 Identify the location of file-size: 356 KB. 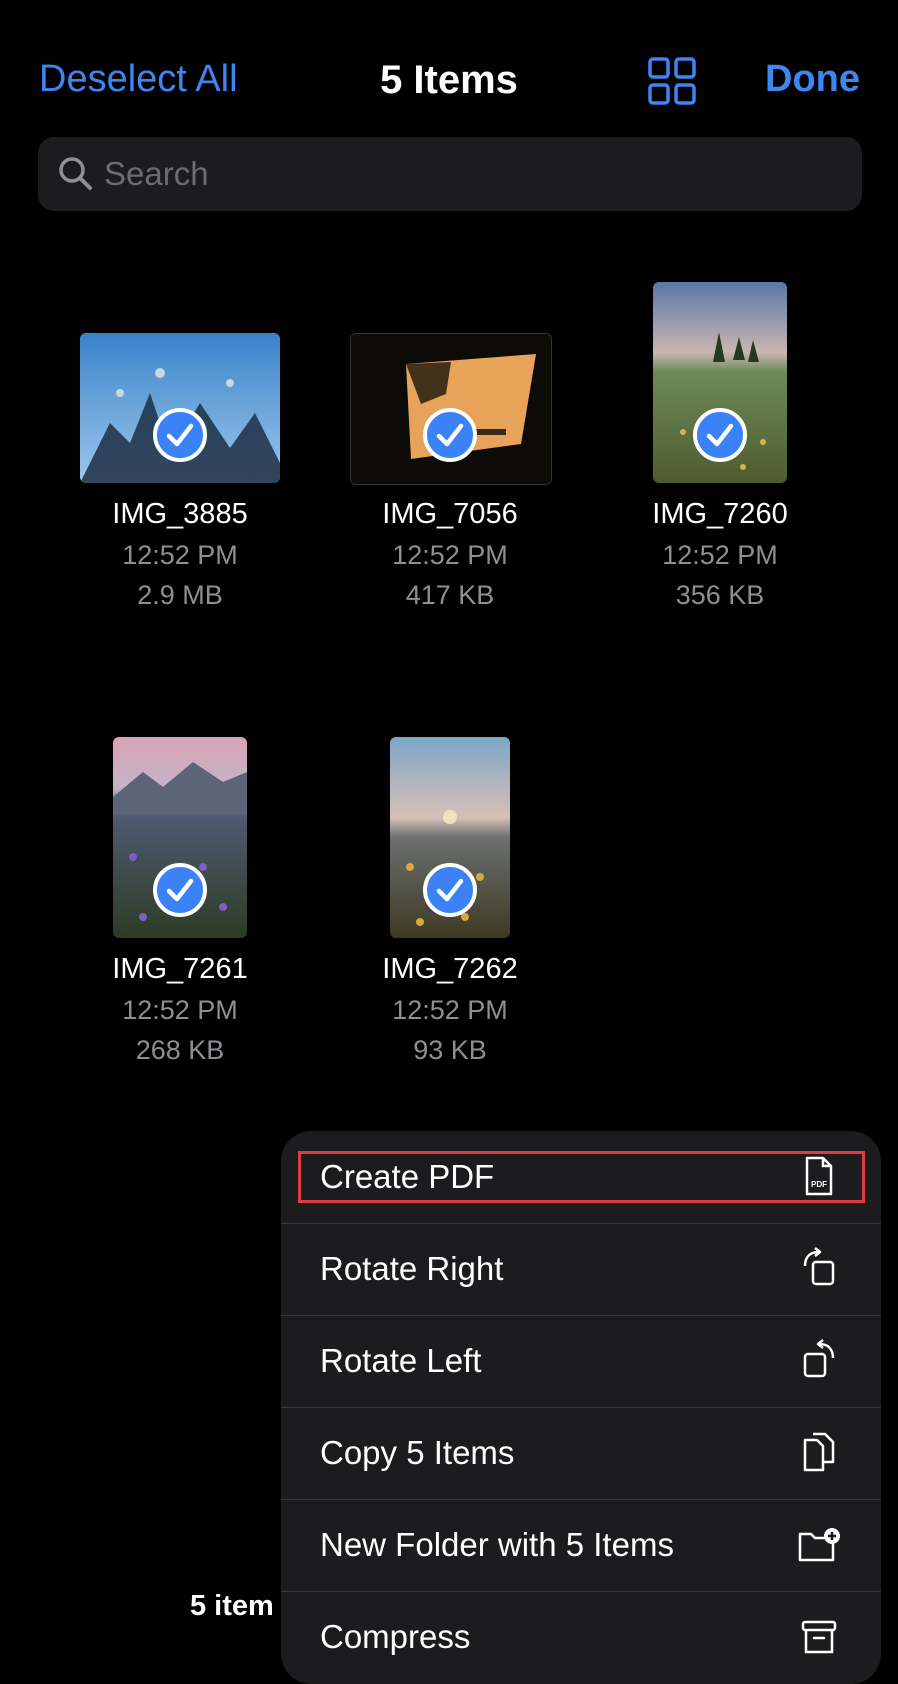
(720, 595).